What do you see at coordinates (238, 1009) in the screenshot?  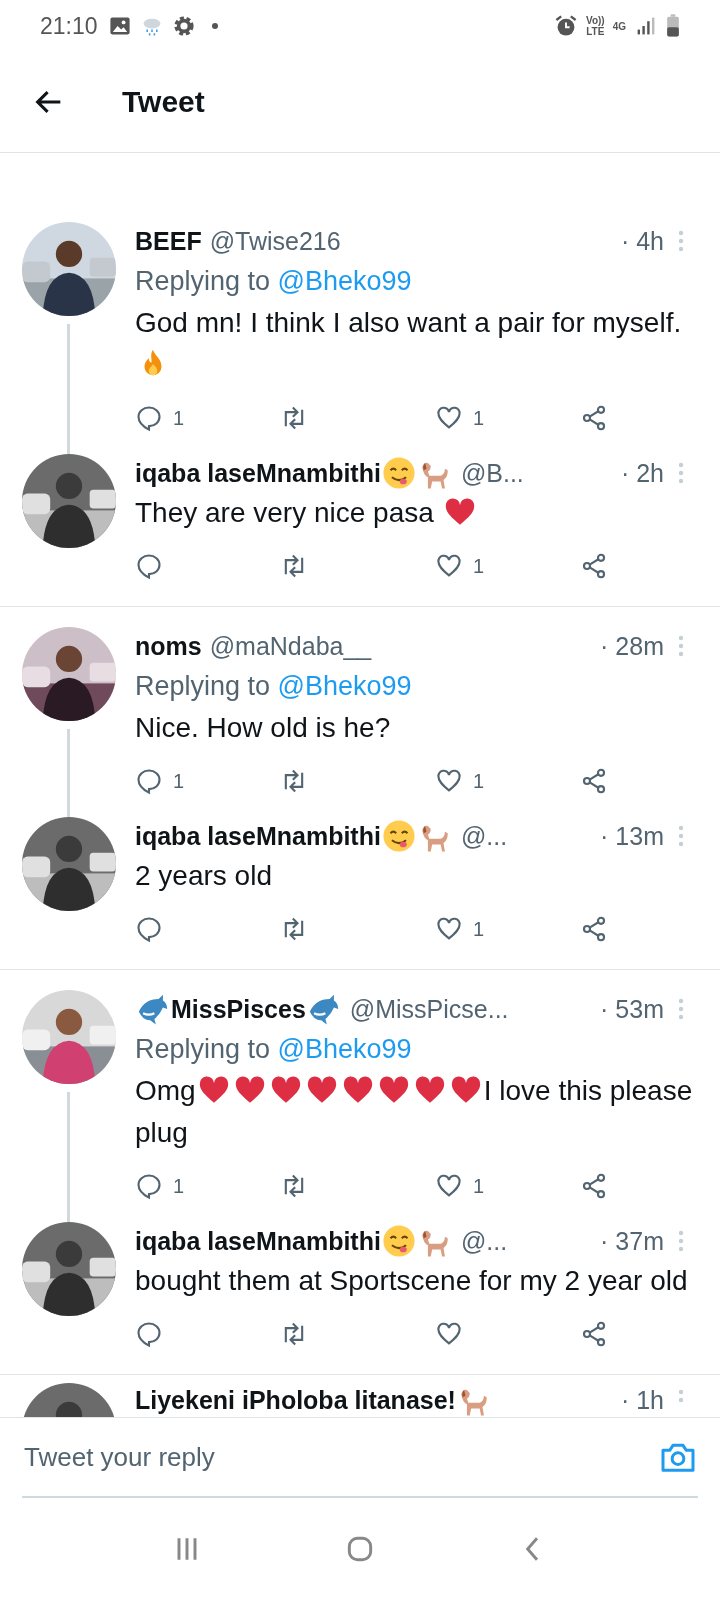 I see `display-name: MissPisces` at bounding box center [238, 1009].